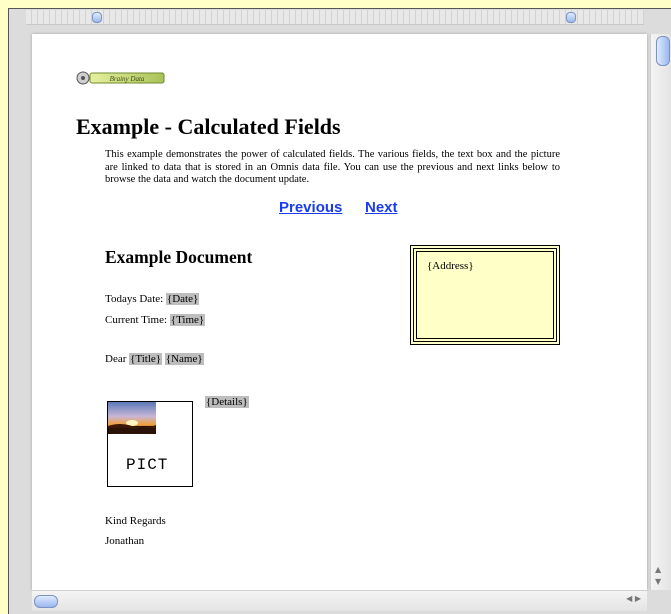  Describe the element at coordinates (660, 312) in the screenshot. I see `vertical-scrollbar: ▲ ▼` at that location.